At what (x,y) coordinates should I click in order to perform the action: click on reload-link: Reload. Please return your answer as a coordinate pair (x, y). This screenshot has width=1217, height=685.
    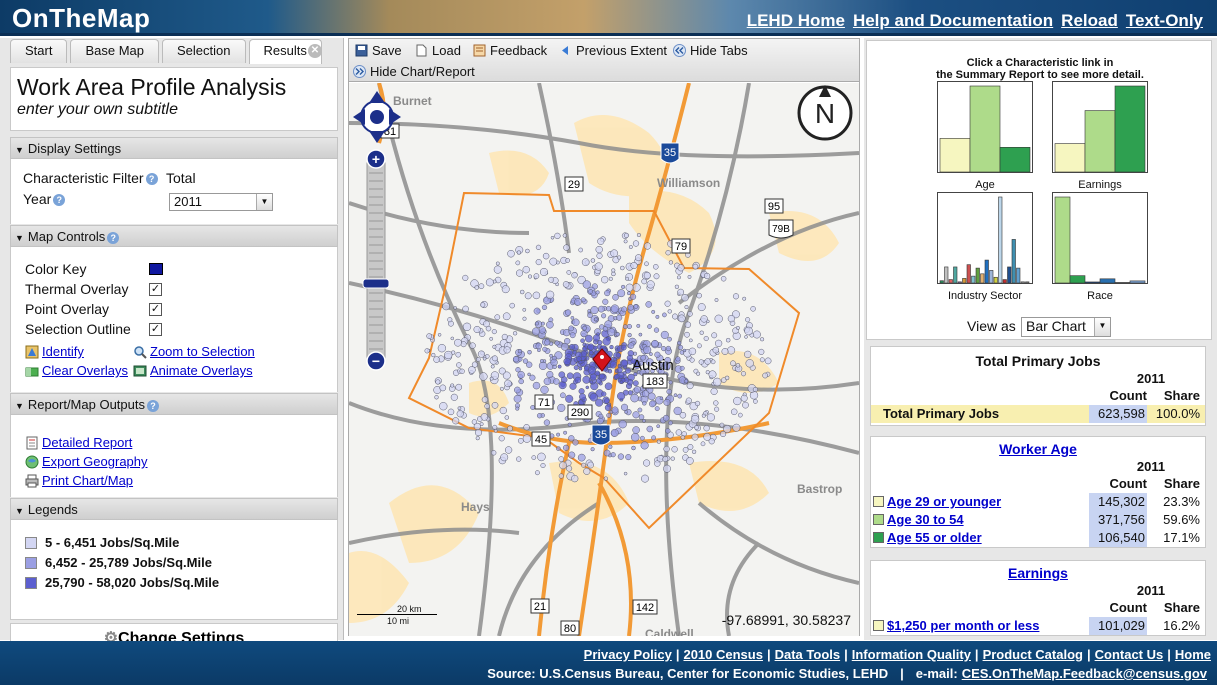
    Looking at the image, I should click on (1089, 21).